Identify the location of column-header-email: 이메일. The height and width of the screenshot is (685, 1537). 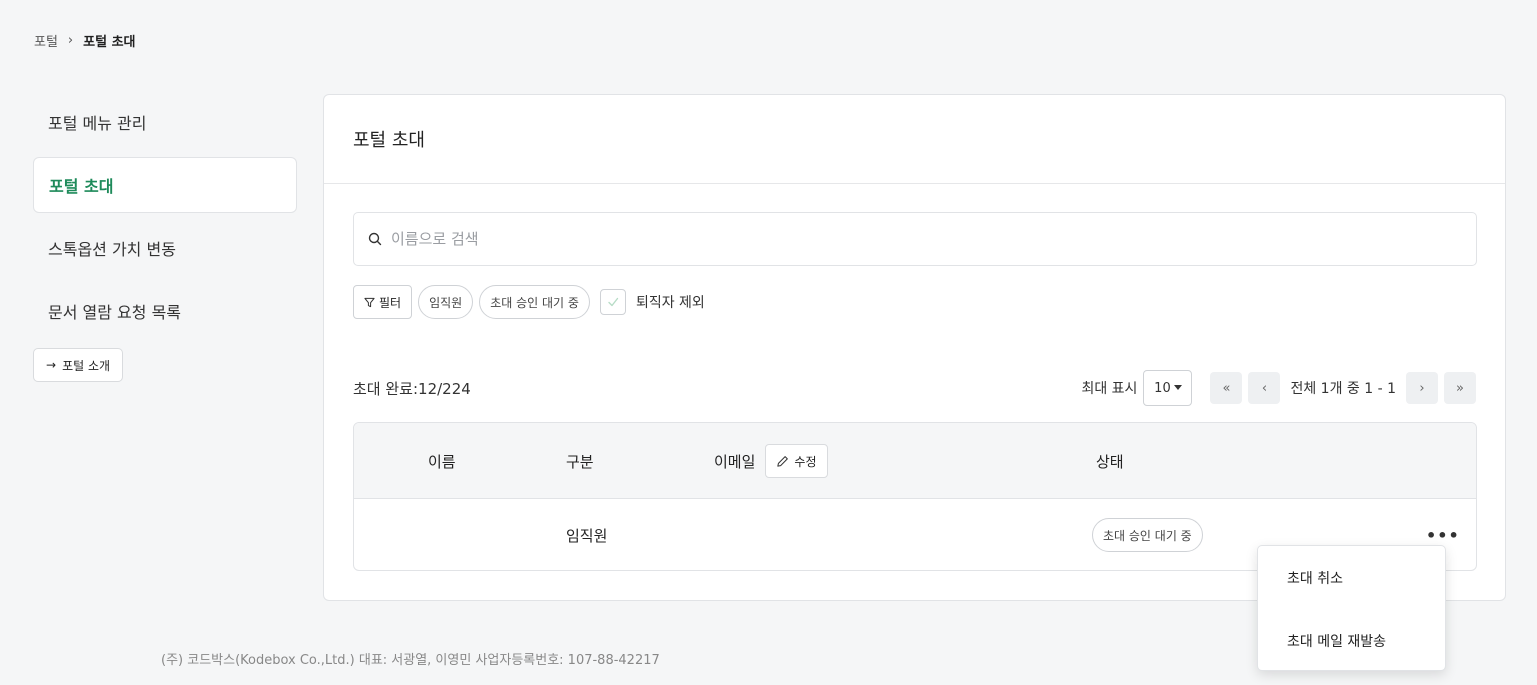
(734, 461).